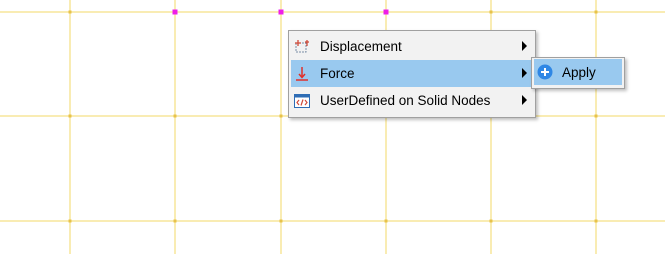  I want to click on xml-code-icon, so click(302, 101).